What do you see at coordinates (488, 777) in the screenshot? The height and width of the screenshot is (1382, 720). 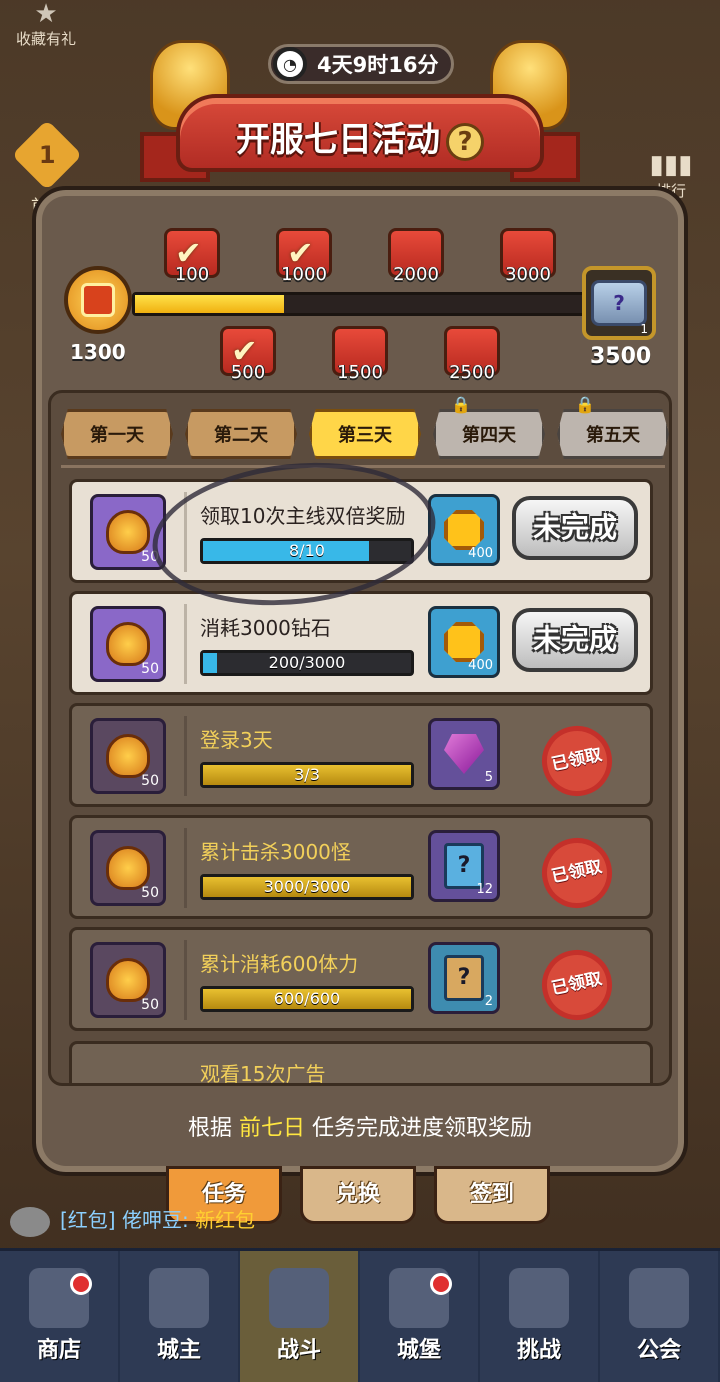 I see `reward-qty: 5` at bounding box center [488, 777].